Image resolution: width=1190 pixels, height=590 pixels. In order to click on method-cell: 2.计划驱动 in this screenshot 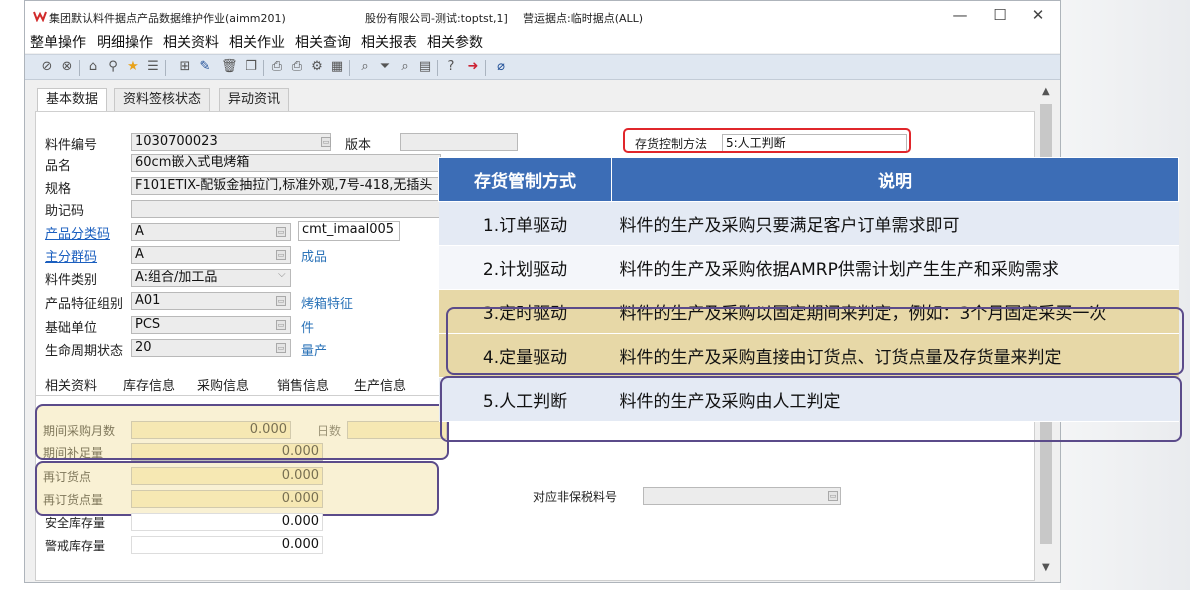, I will do `click(525, 267)`.